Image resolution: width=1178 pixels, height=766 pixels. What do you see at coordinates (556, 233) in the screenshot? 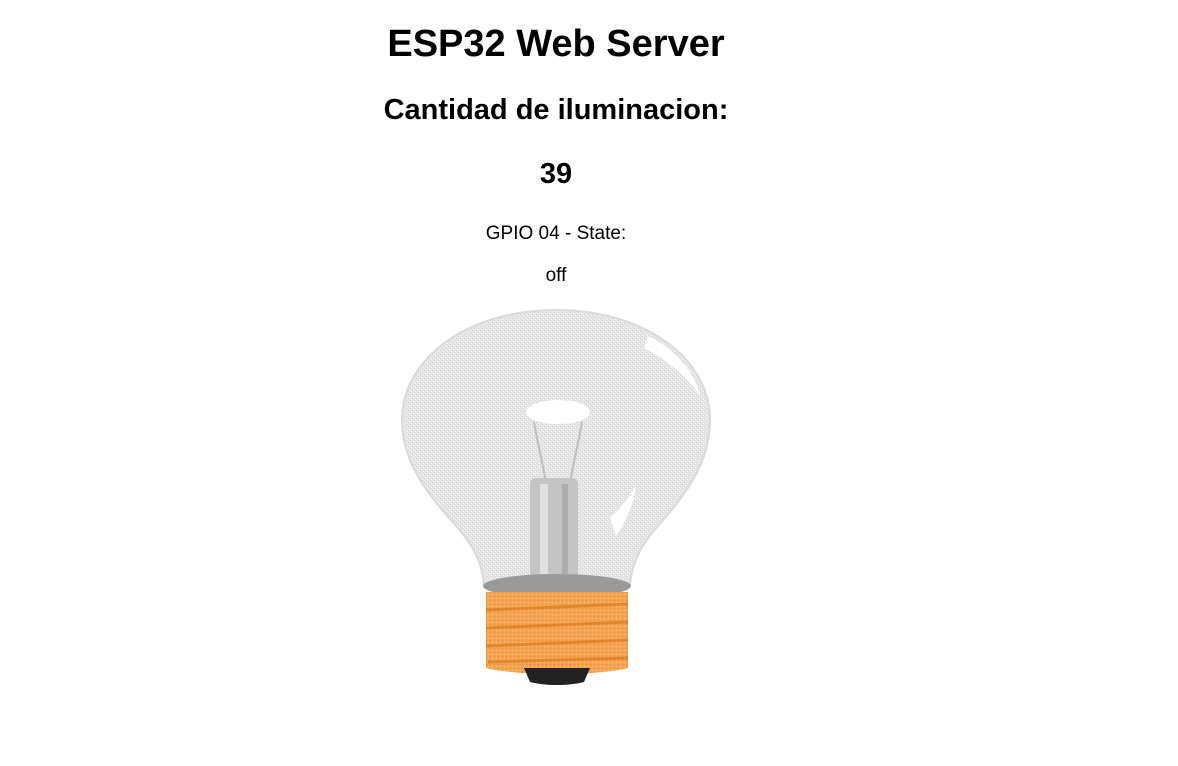
I see `gpio-state-label: GPIO 04 - State:` at bounding box center [556, 233].